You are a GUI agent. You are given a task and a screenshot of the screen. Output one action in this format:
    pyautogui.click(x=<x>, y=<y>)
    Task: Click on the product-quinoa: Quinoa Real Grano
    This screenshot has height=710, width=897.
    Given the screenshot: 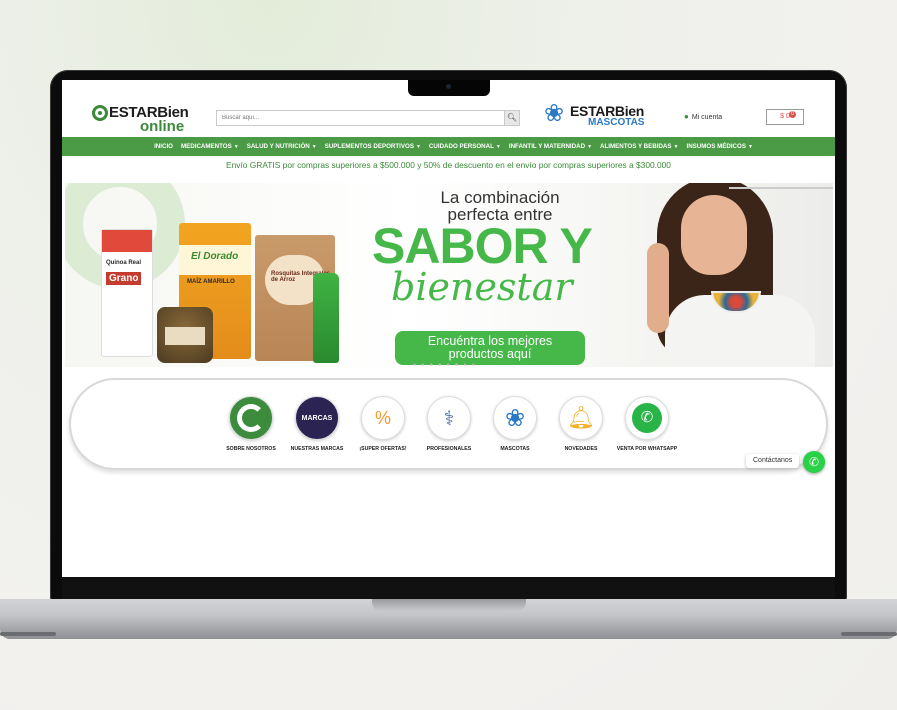 What is the action you would take?
    pyautogui.click(x=127, y=293)
    